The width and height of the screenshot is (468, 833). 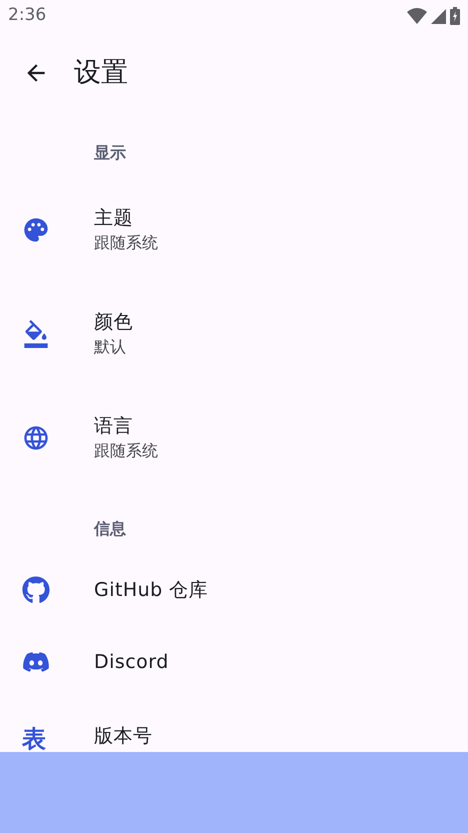 What do you see at coordinates (417, 16) in the screenshot?
I see `wifi-icon` at bounding box center [417, 16].